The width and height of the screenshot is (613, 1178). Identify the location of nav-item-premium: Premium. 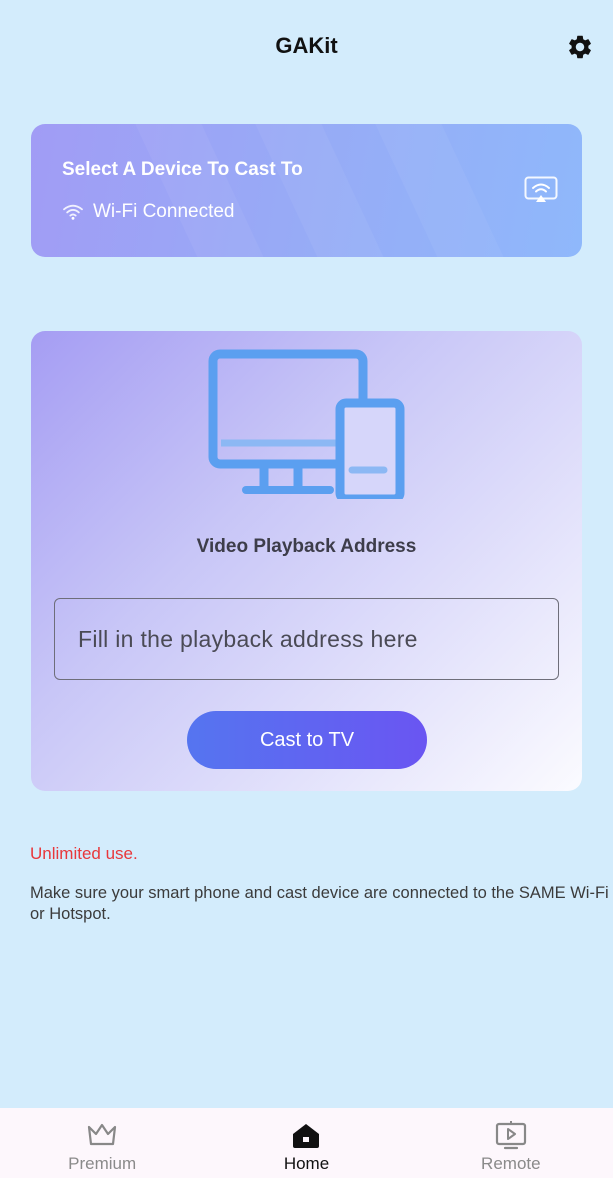
(102, 1143).